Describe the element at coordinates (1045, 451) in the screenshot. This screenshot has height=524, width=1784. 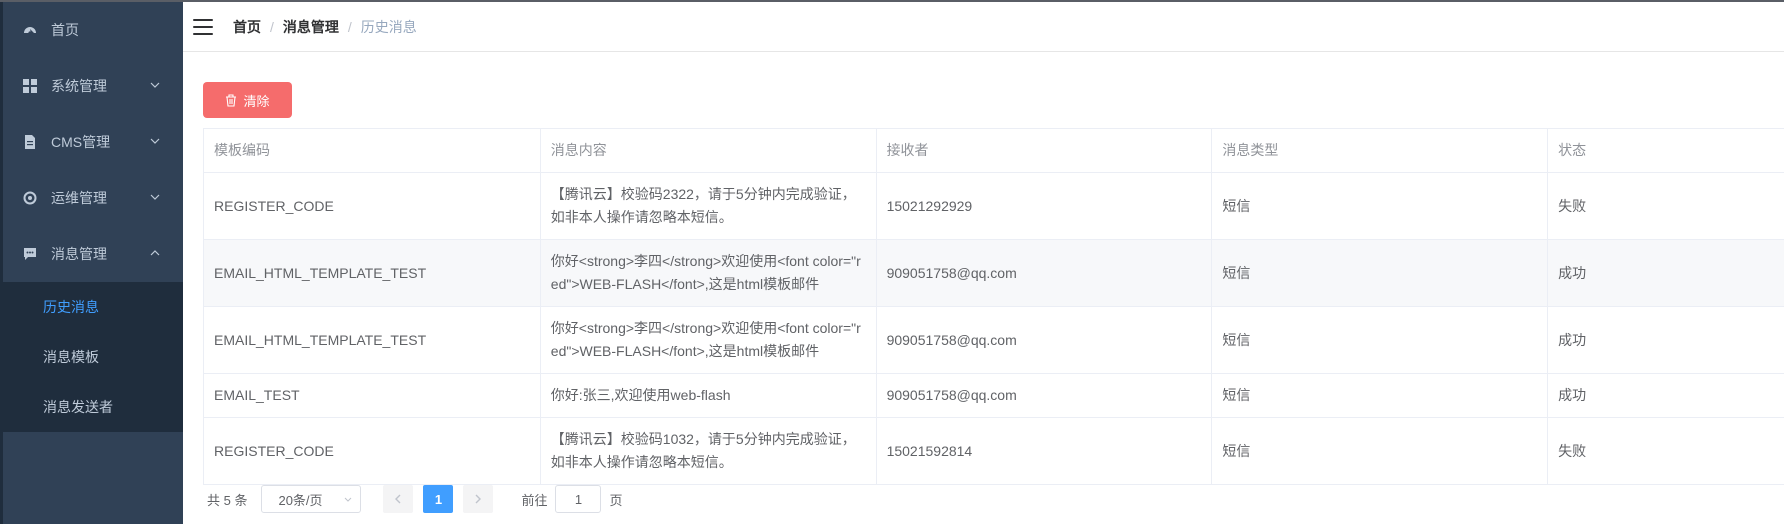
I see `cell-receiver: 15021592814` at that location.